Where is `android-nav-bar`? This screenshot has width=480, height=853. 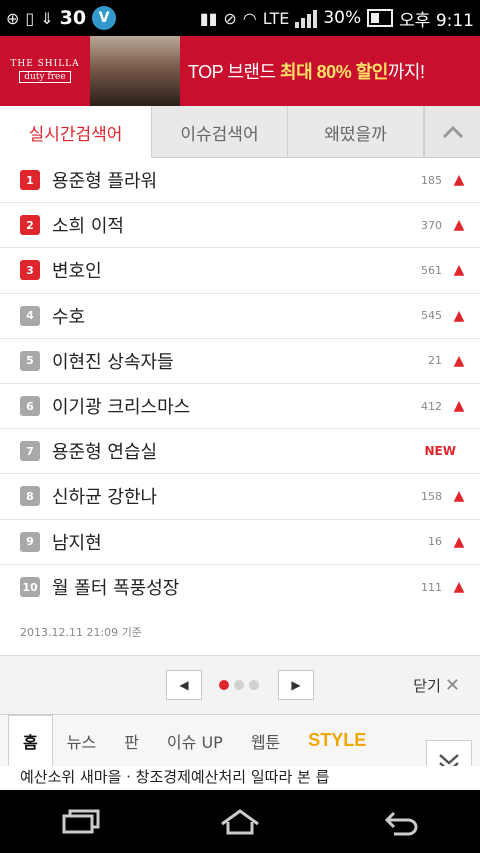
android-nav-bar is located at coordinates (240, 821).